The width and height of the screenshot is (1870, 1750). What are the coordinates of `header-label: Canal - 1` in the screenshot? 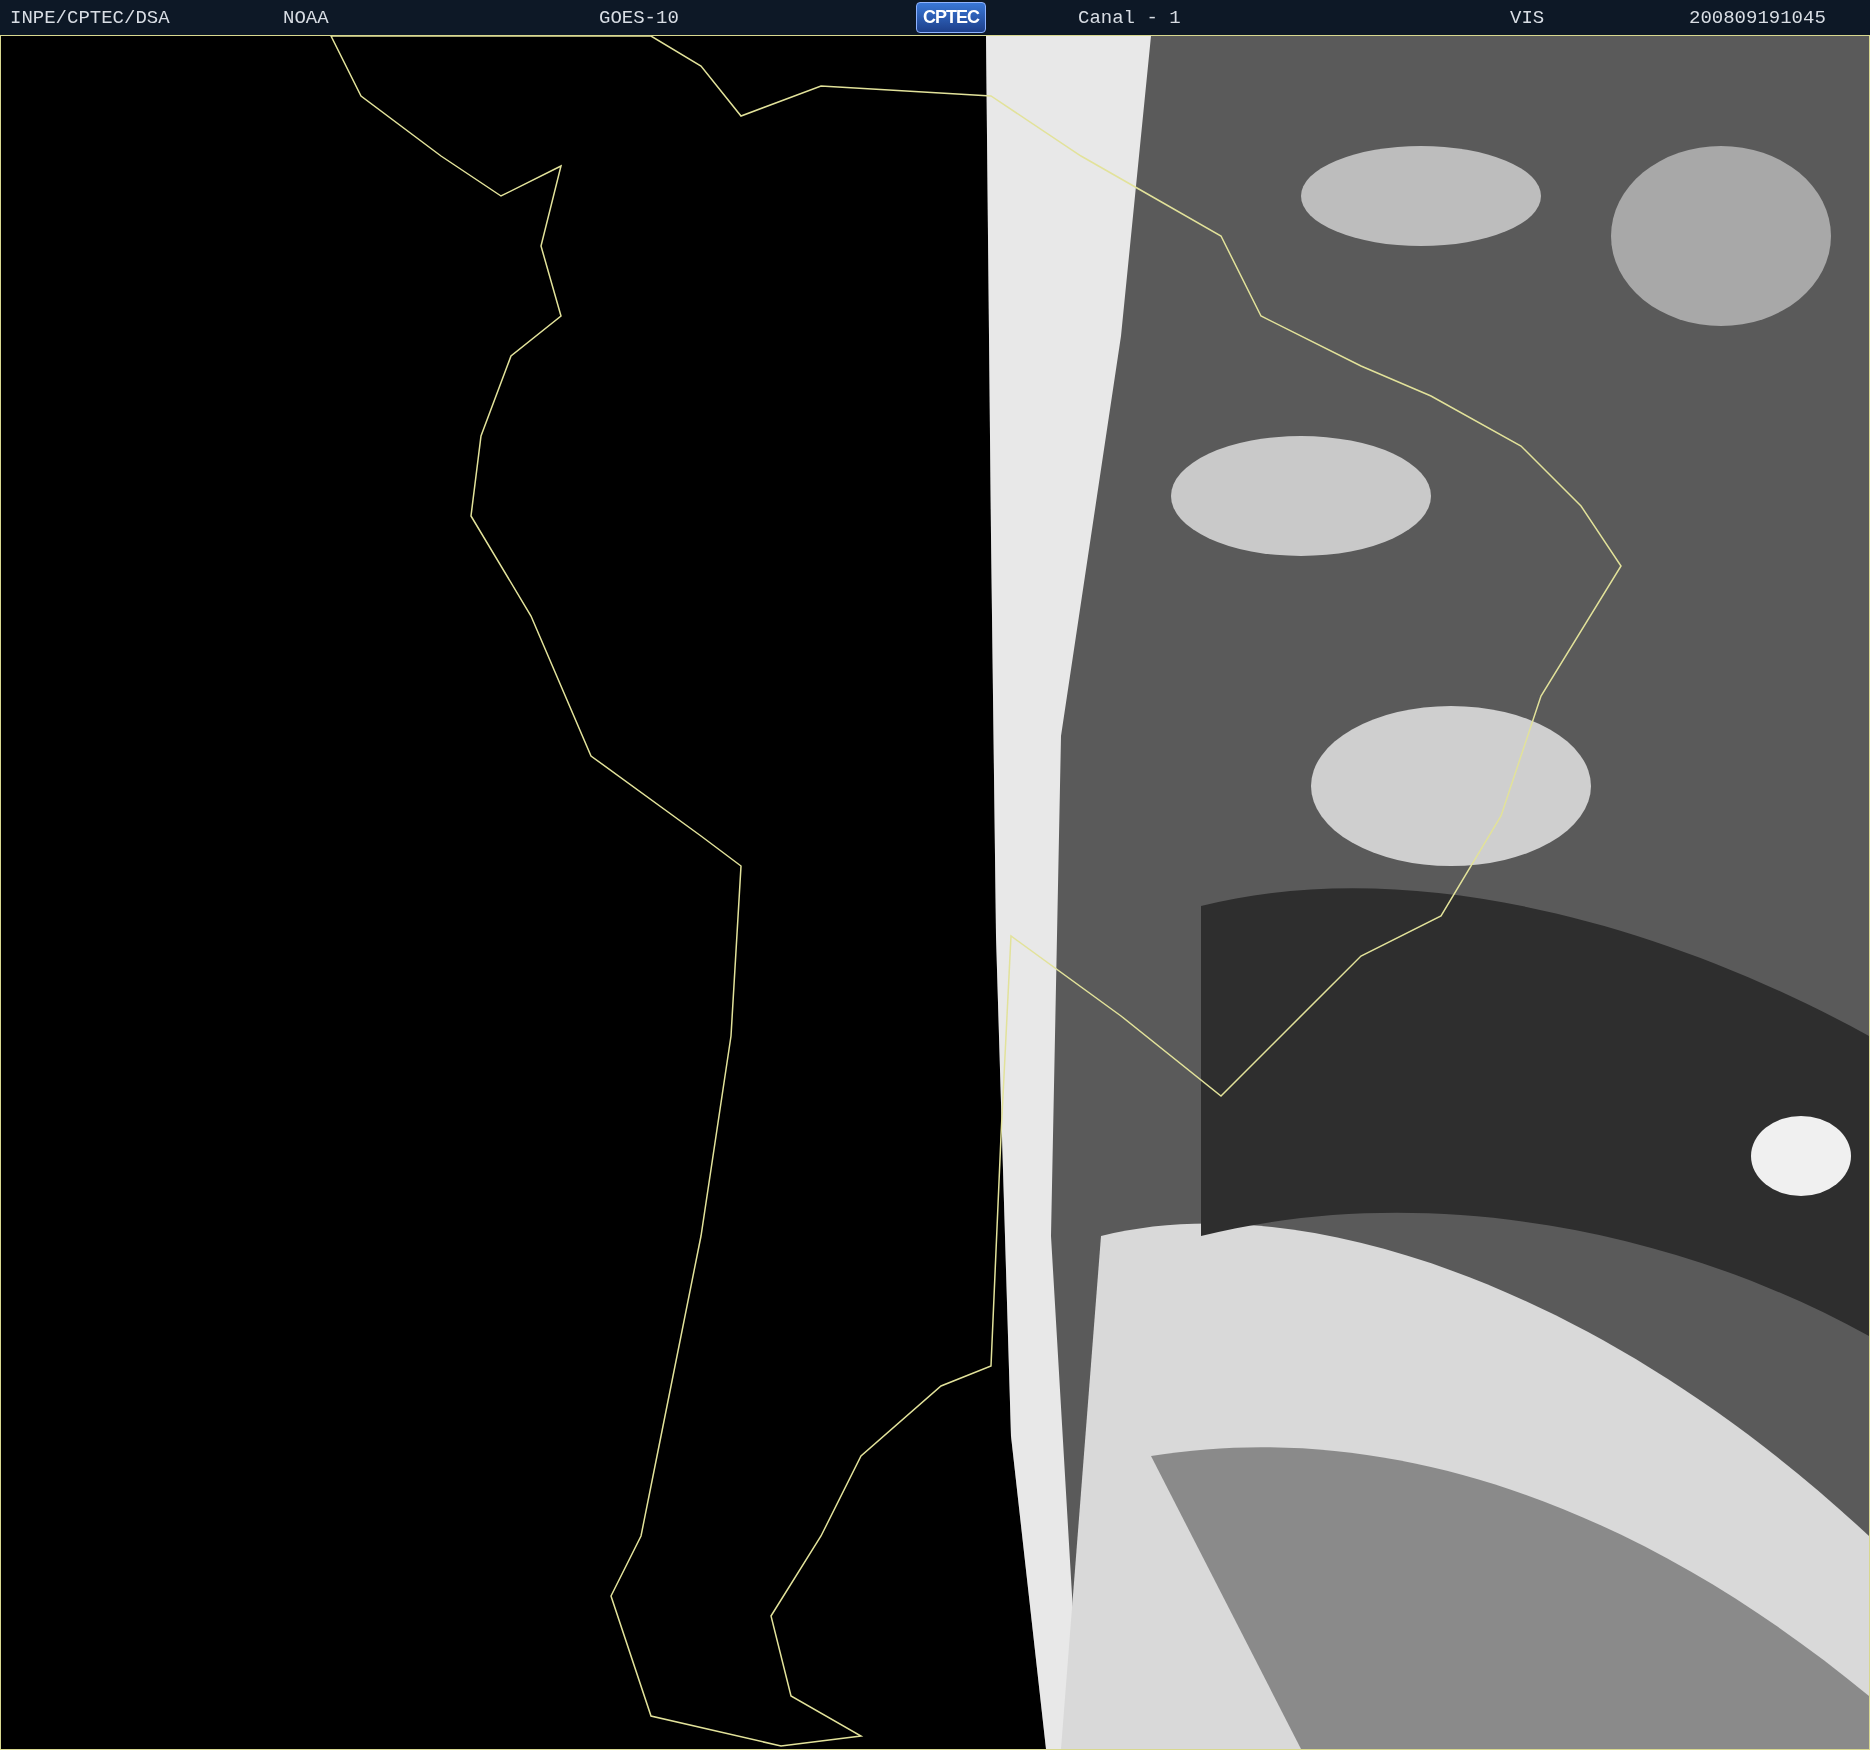 It's located at (1129, 17).